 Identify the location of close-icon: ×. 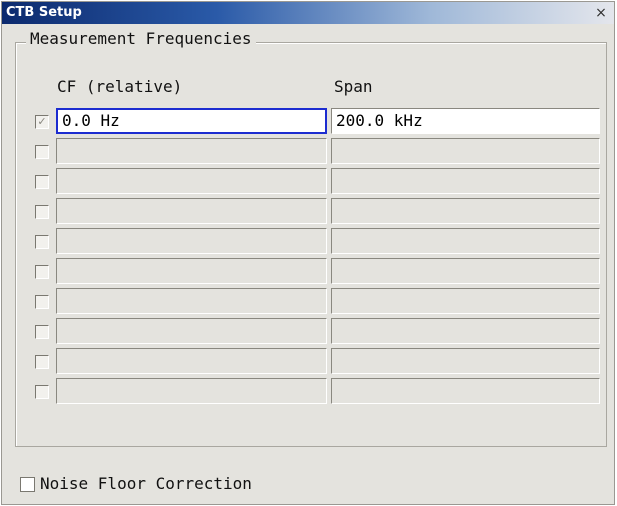
(601, 13).